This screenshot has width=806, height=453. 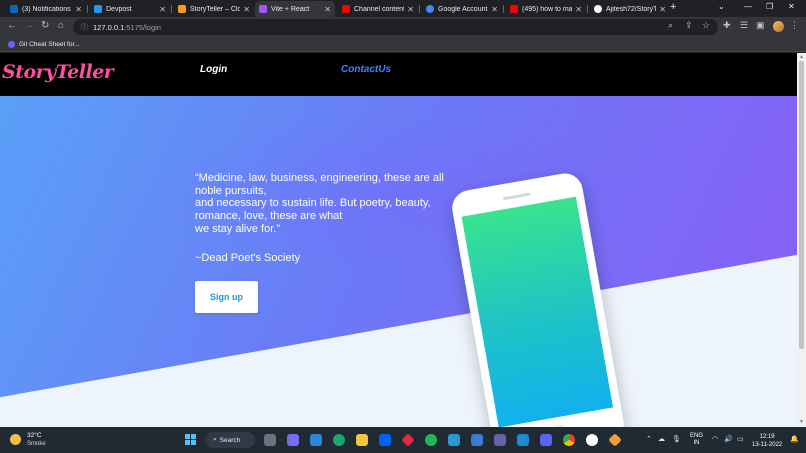 What do you see at coordinates (569, 440) in the screenshot?
I see `chrome-icon` at bounding box center [569, 440].